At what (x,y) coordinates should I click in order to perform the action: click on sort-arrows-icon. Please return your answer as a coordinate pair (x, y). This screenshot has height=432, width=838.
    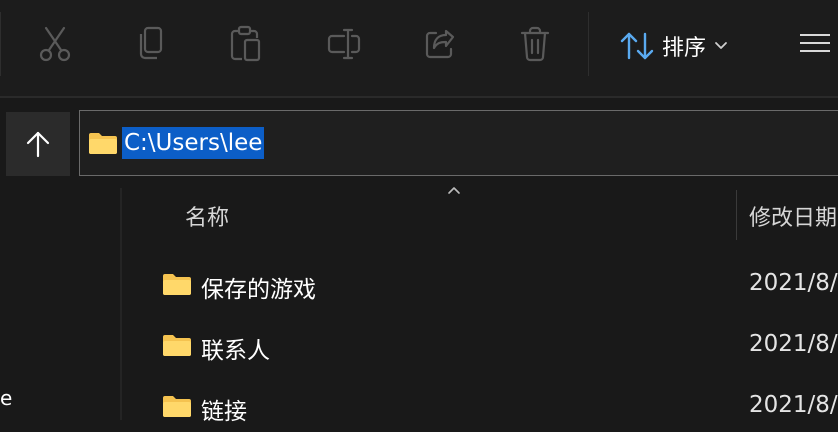
    Looking at the image, I should click on (637, 46).